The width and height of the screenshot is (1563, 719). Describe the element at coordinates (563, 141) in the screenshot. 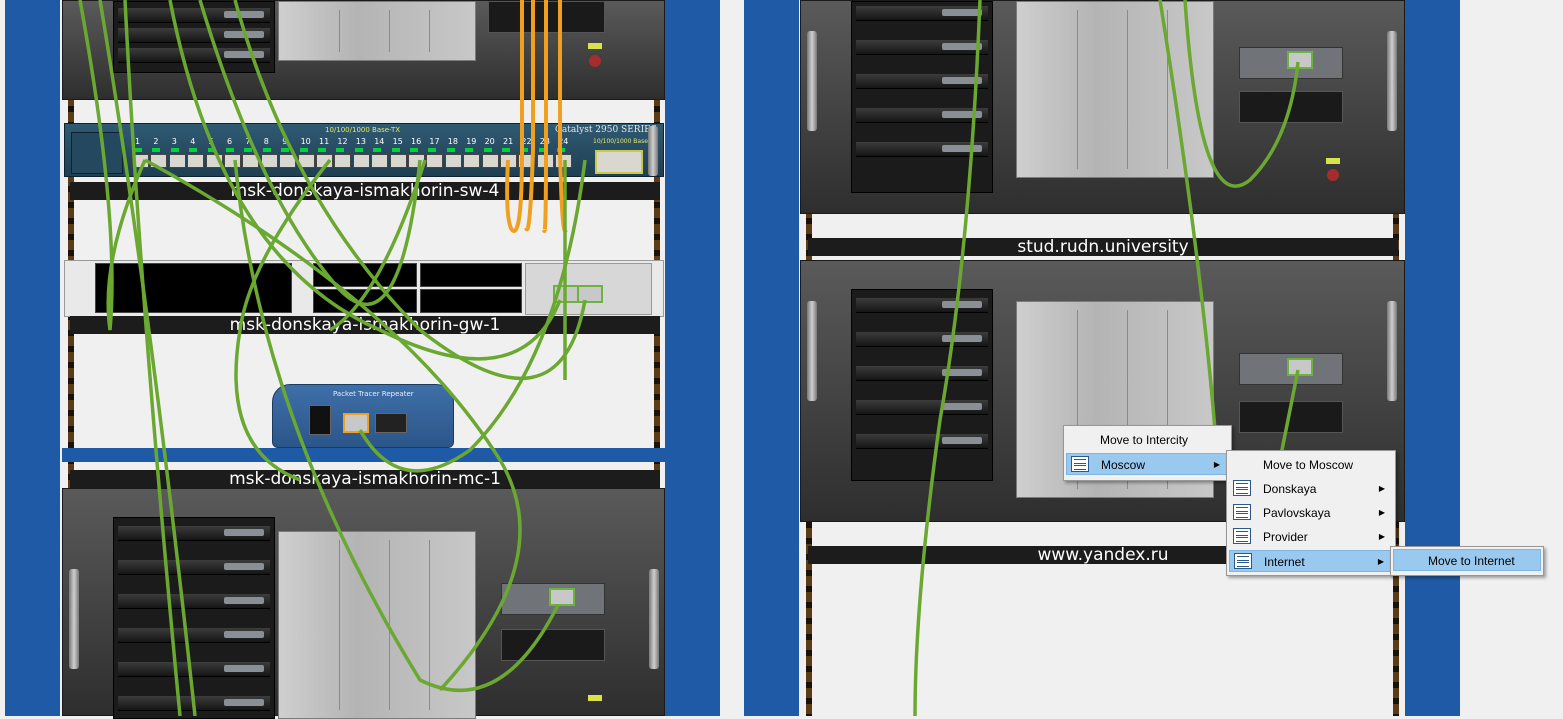

I see `switch-port-number: 24` at that location.